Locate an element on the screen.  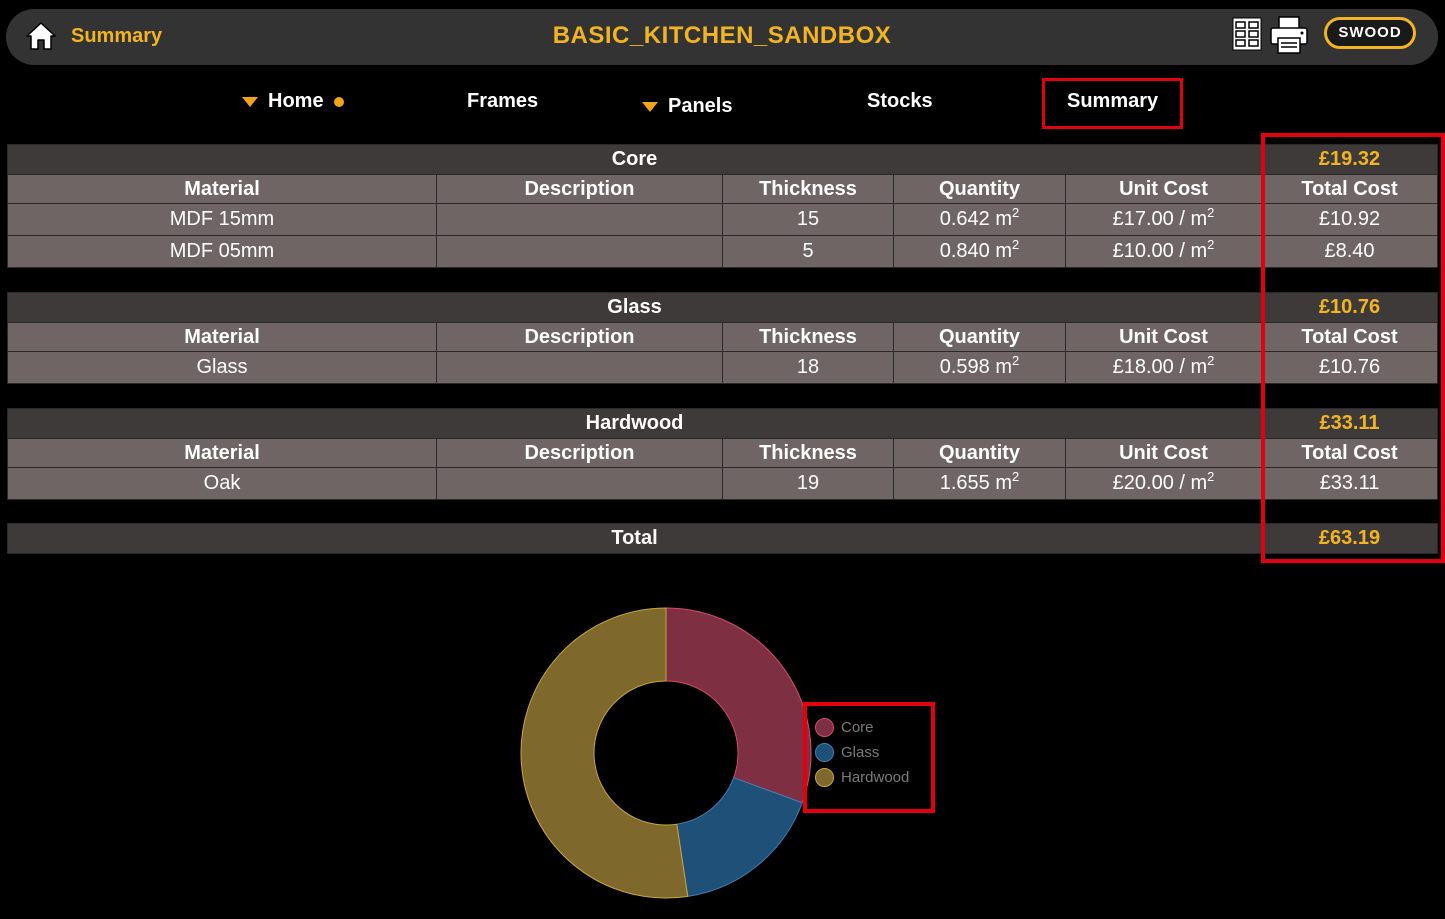
cell-unit-cost: £17.00 / m2 is located at coordinates (1163, 219).